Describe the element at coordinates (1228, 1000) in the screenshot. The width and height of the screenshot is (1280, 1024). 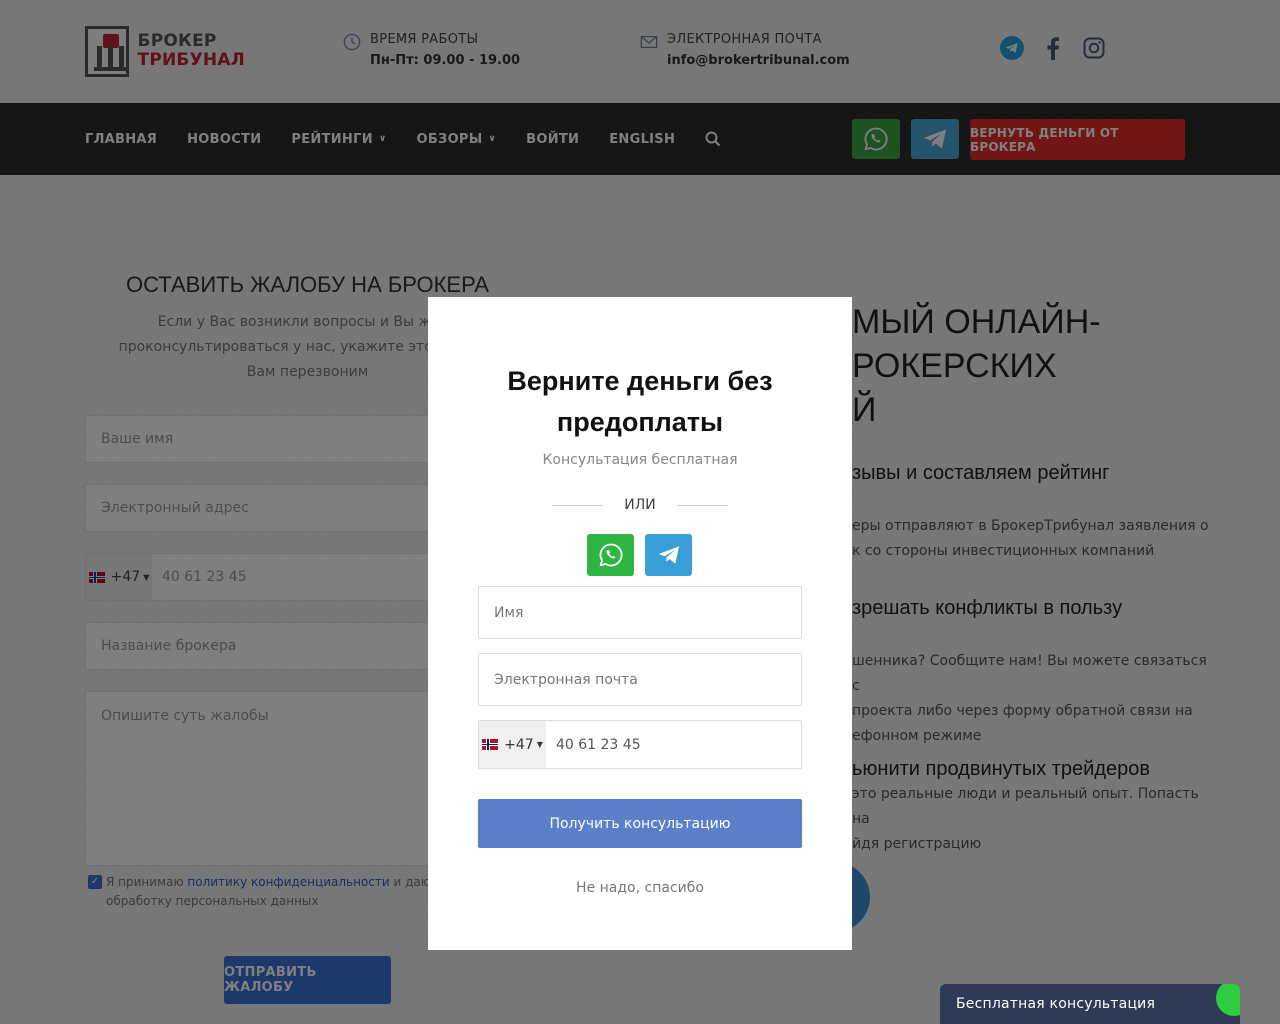
I see `online-status-icon` at that location.